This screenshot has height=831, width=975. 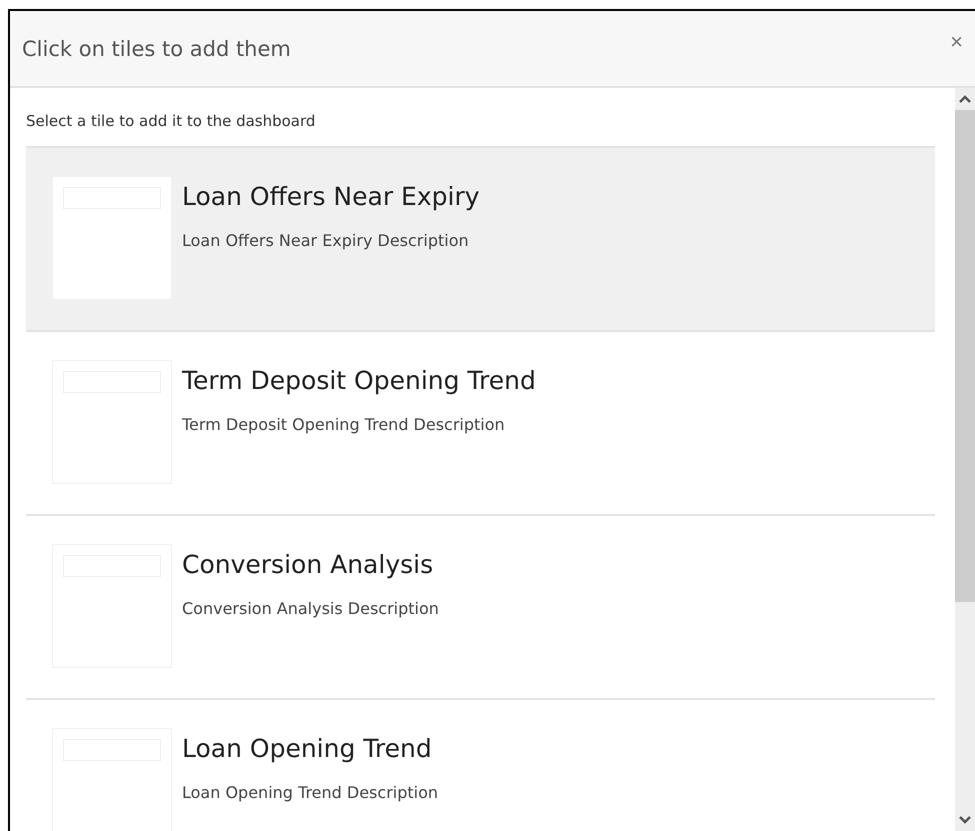 I want to click on tile-title: Conversion Analysis, so click(x=308, y=564).